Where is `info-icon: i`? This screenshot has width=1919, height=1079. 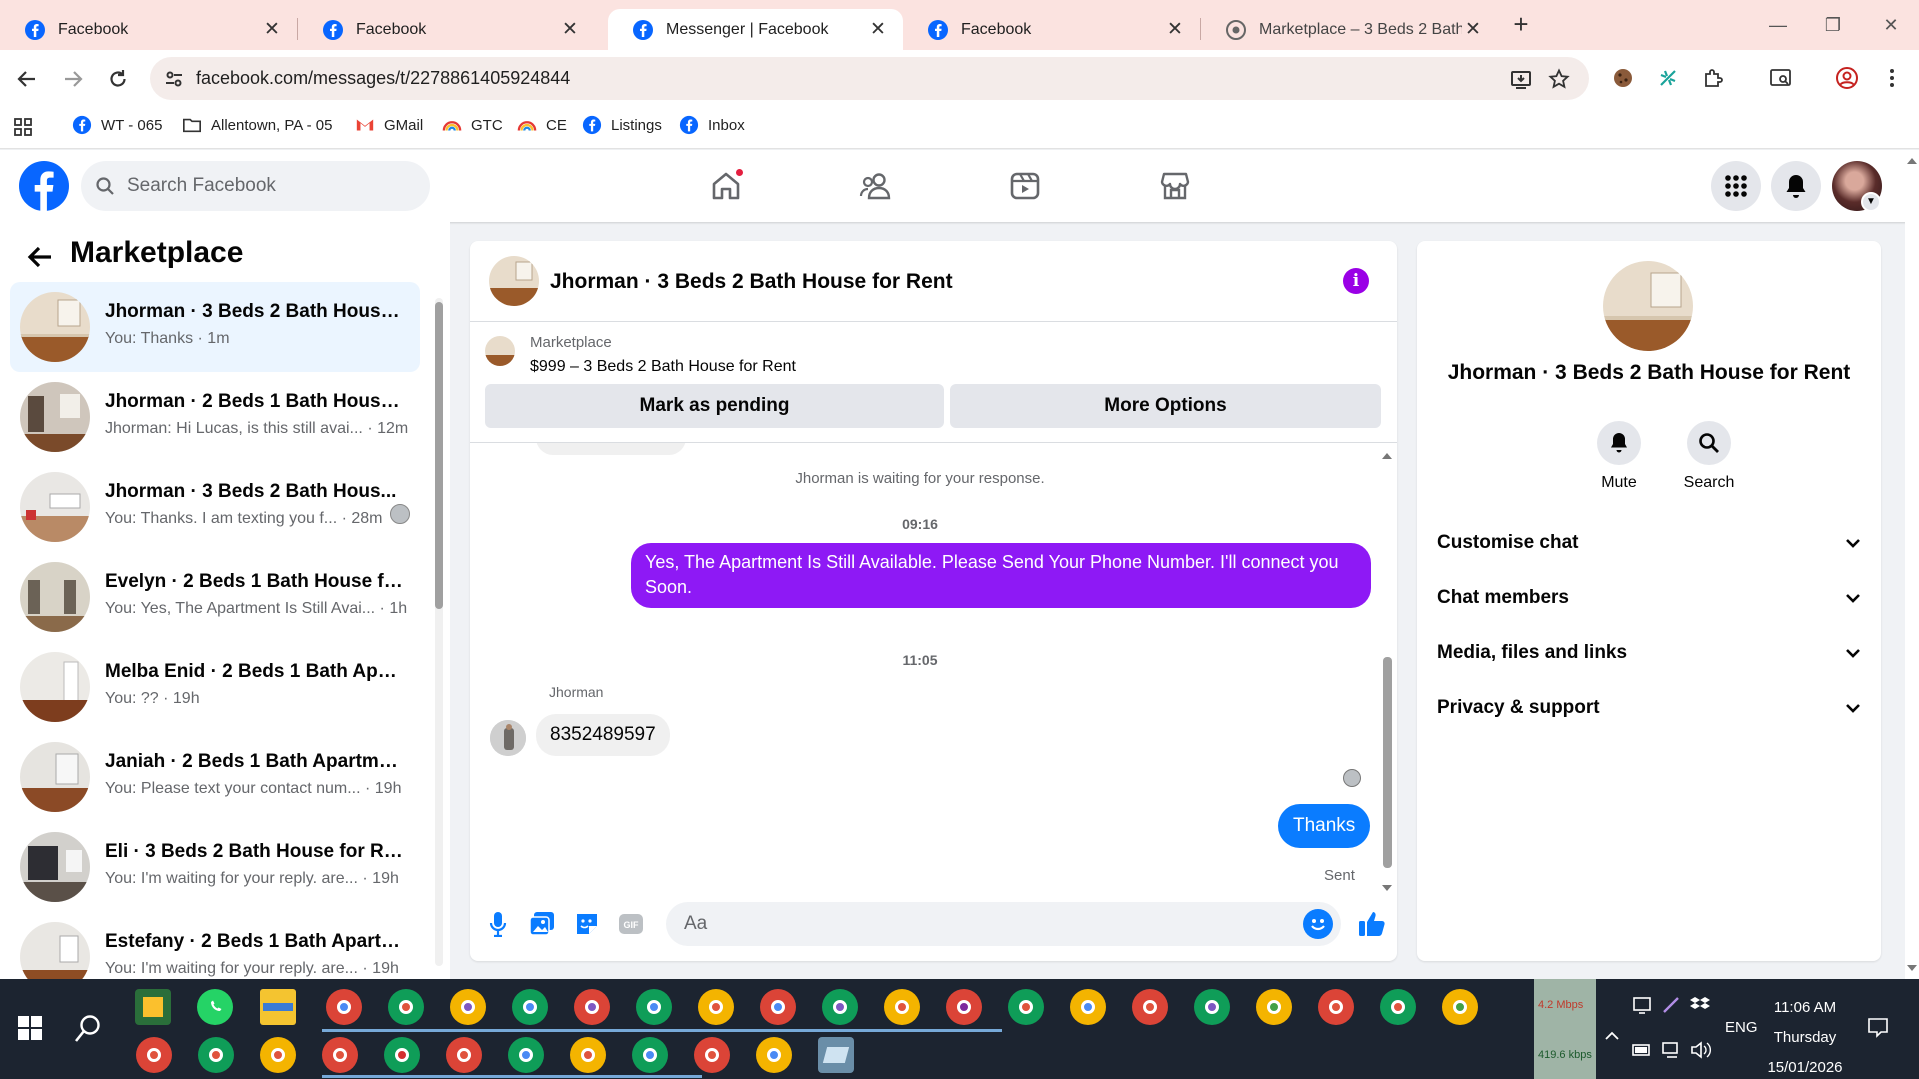 info-icon: i is located at coordinates (1356, 281).